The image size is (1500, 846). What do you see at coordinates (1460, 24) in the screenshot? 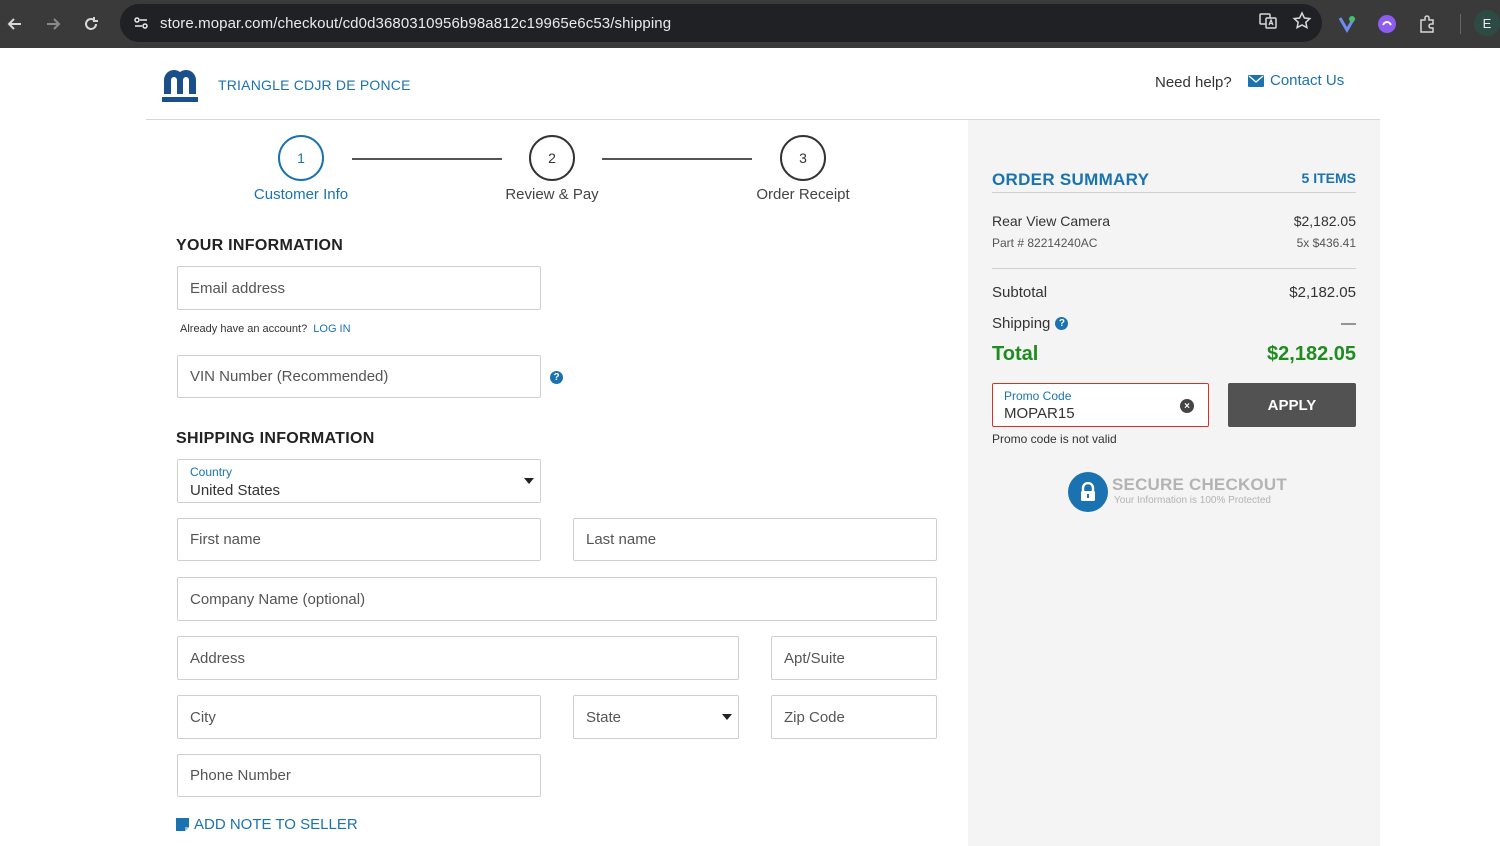
I see `toolbar-separator` at bounding box center [1460, 24].